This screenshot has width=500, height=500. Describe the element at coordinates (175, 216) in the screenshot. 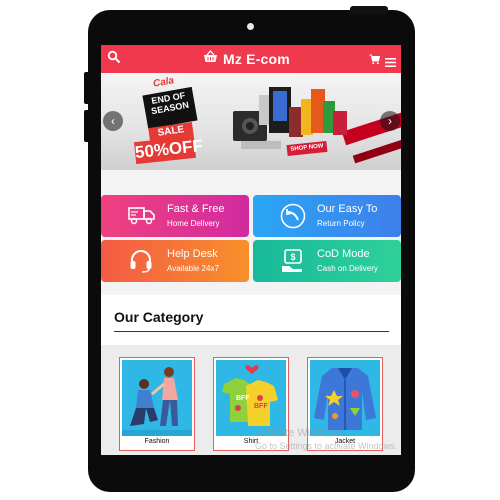

I see `service-card-delivery: Fast & Free Home Delivery` at that location.